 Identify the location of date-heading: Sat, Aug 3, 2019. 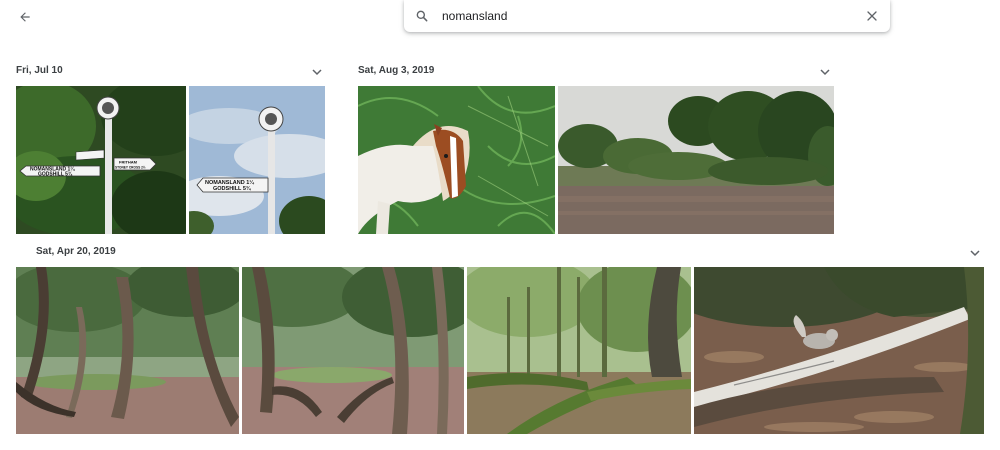
(396, 70).